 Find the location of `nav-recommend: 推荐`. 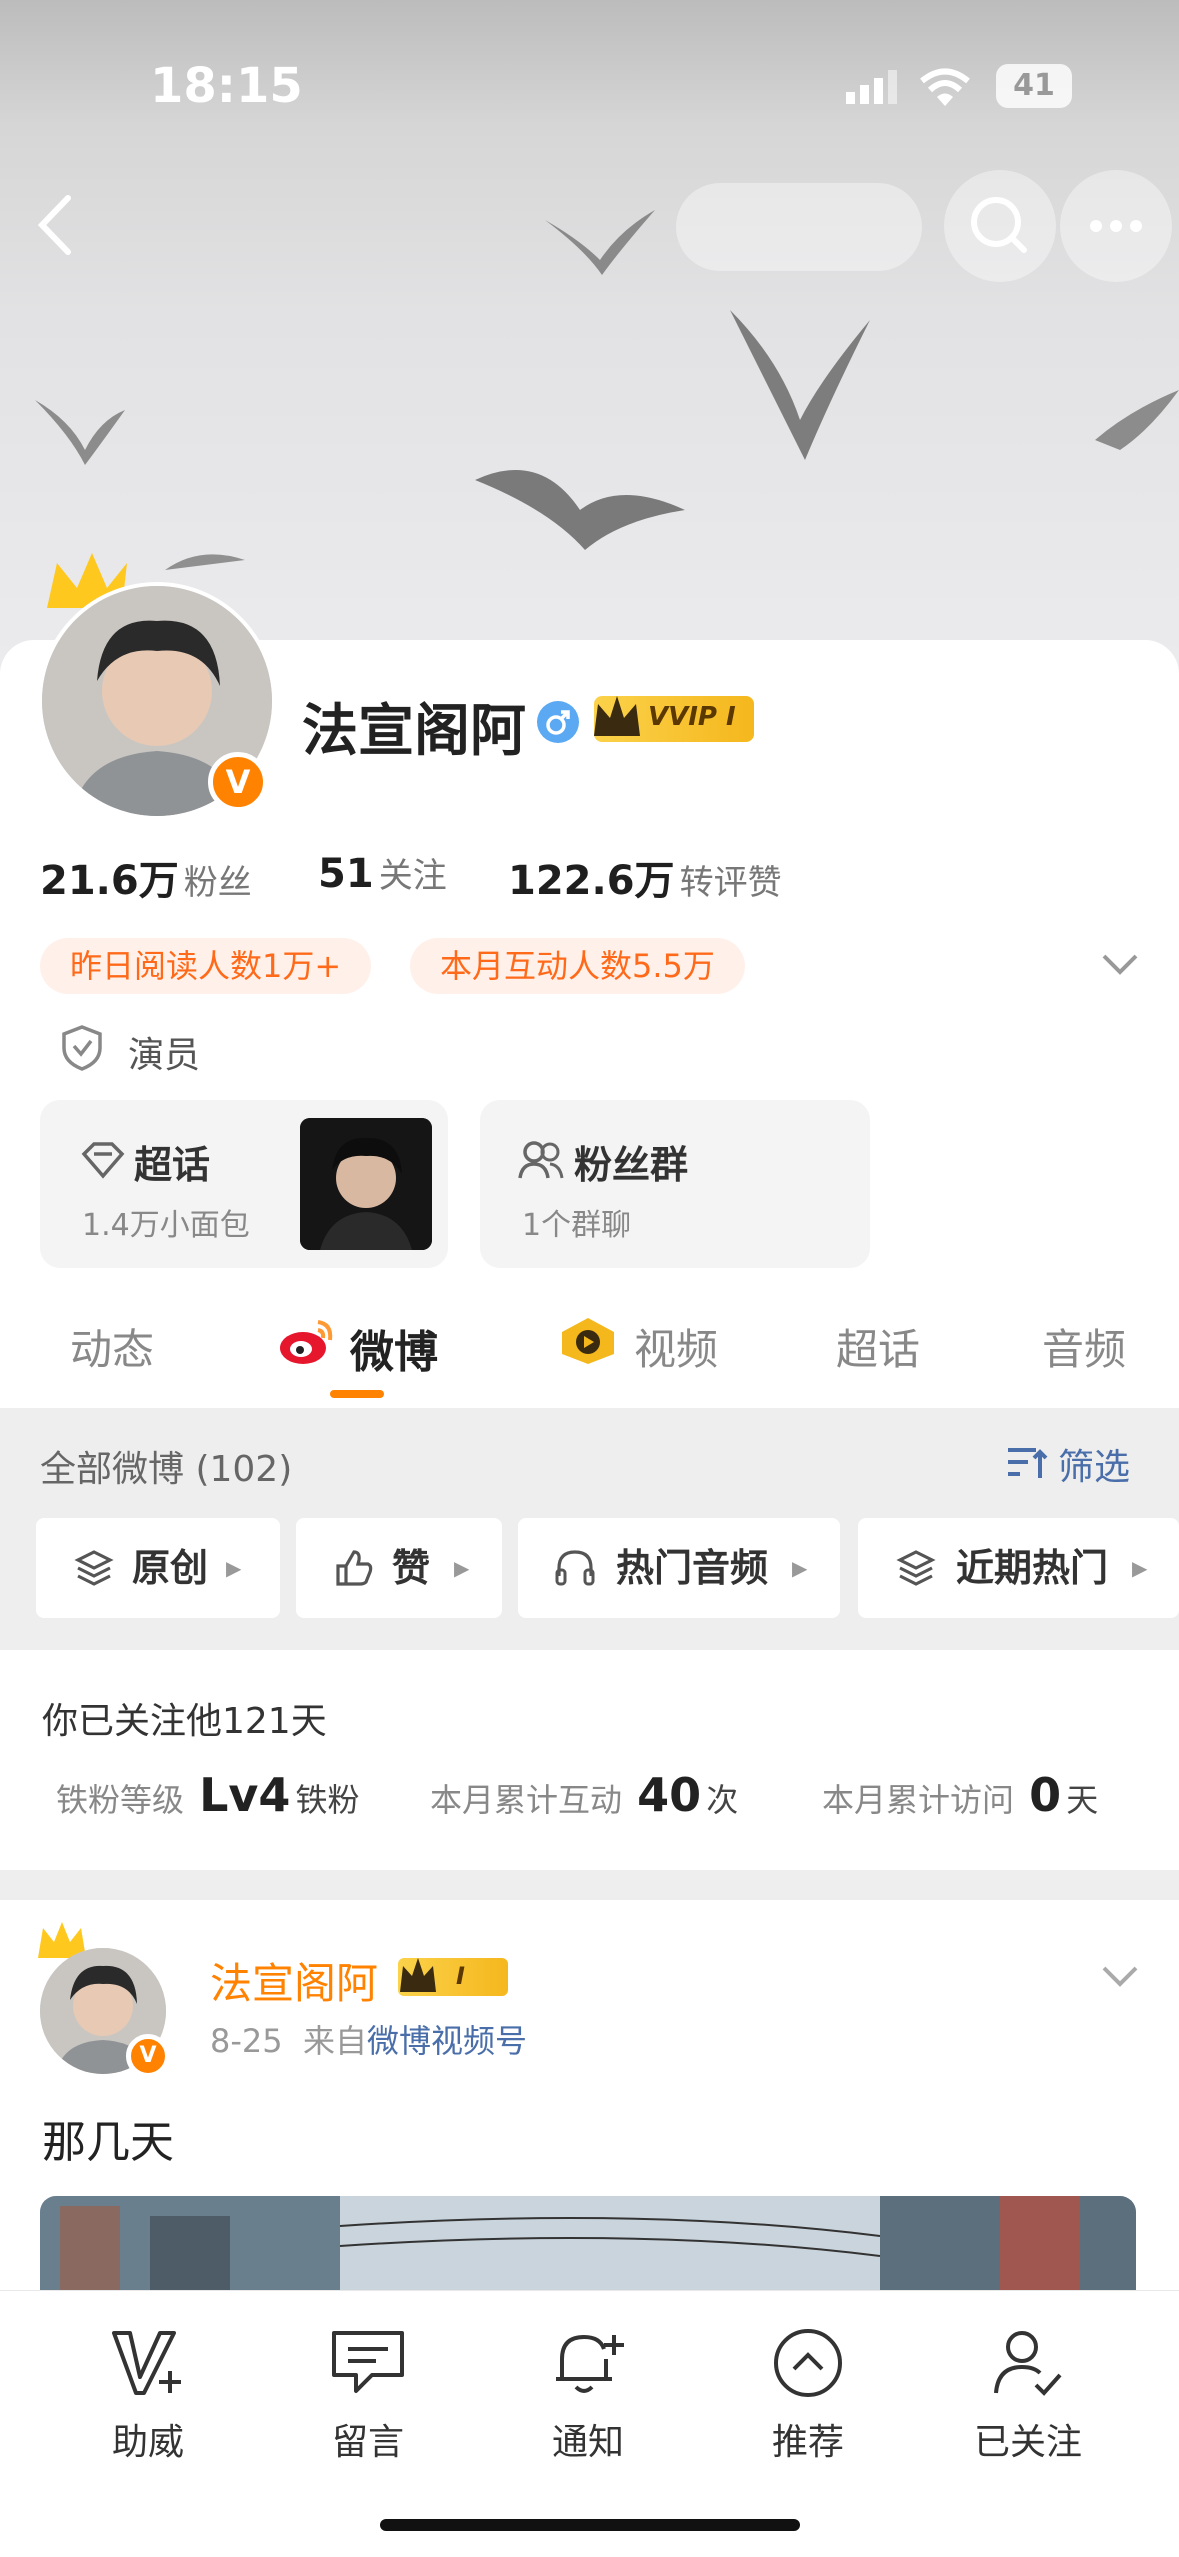

nav-recommend: 推荐 is located at coordinates (808, 2396).